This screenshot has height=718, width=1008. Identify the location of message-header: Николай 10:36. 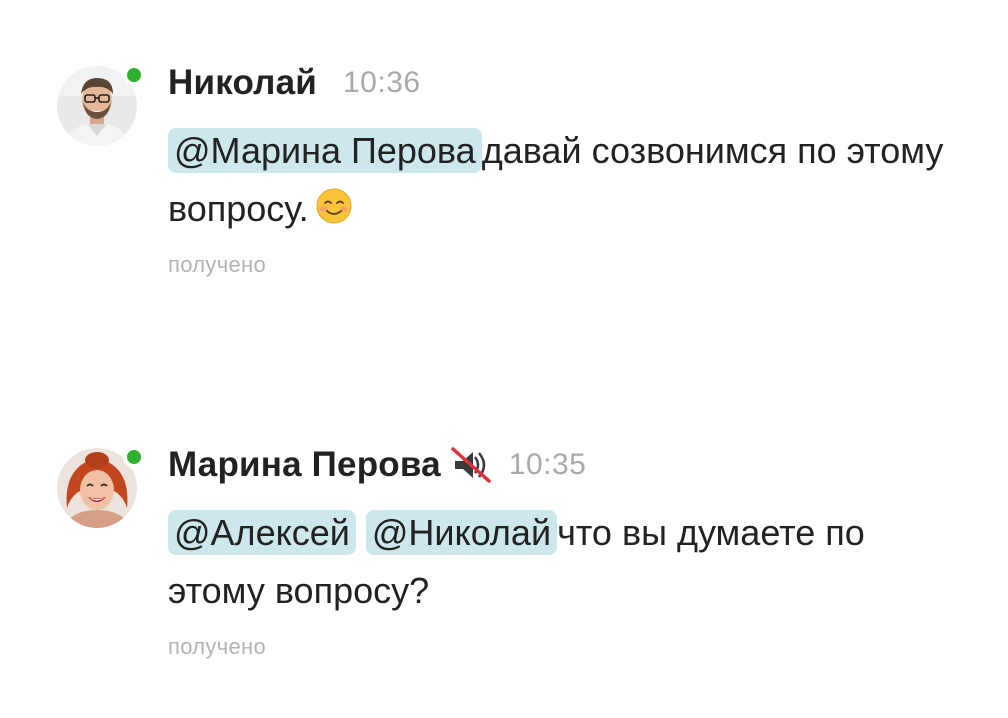
(568, 83).